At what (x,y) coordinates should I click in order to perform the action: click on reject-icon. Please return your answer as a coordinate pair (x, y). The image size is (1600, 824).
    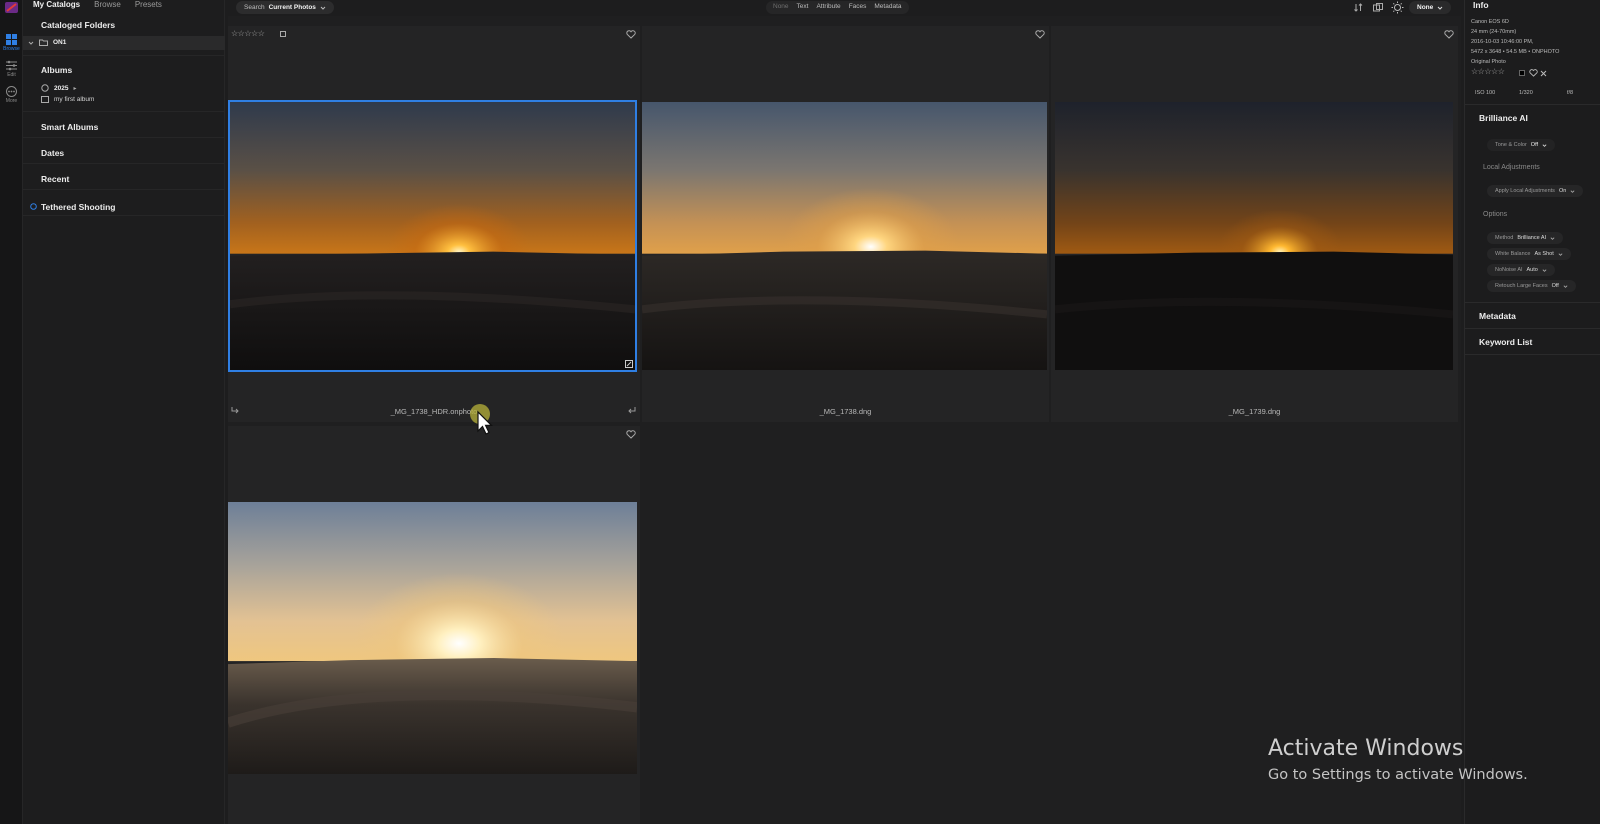
    Looking at the image, I should click on (1543, 73).